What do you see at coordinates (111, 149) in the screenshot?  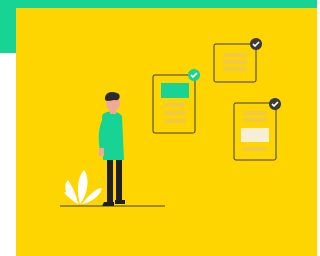 I see `person-figure` at bounding box center [111, 149].